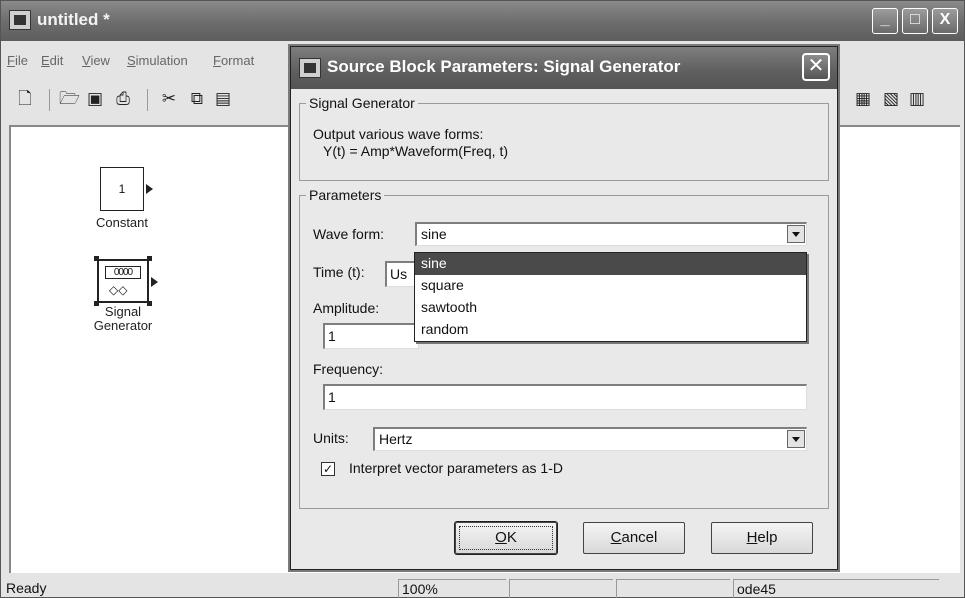  I want to click on new-icon: 🗋, so click(25, 99).